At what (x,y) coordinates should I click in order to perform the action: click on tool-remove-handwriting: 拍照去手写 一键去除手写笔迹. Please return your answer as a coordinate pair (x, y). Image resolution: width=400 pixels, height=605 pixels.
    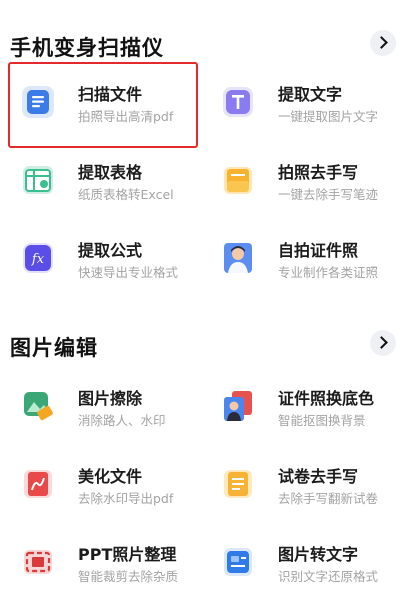
    Looking at the image, I should click on (300, 181).